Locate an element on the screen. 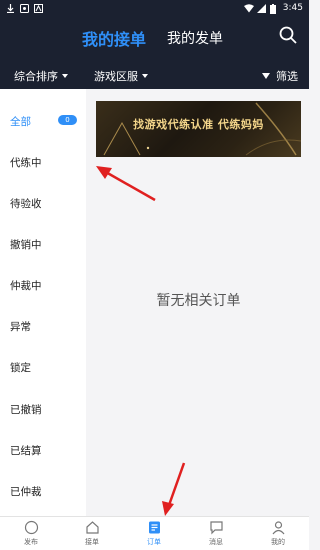  nav-item-accept: 接单 is located at coordinates (92, 535).